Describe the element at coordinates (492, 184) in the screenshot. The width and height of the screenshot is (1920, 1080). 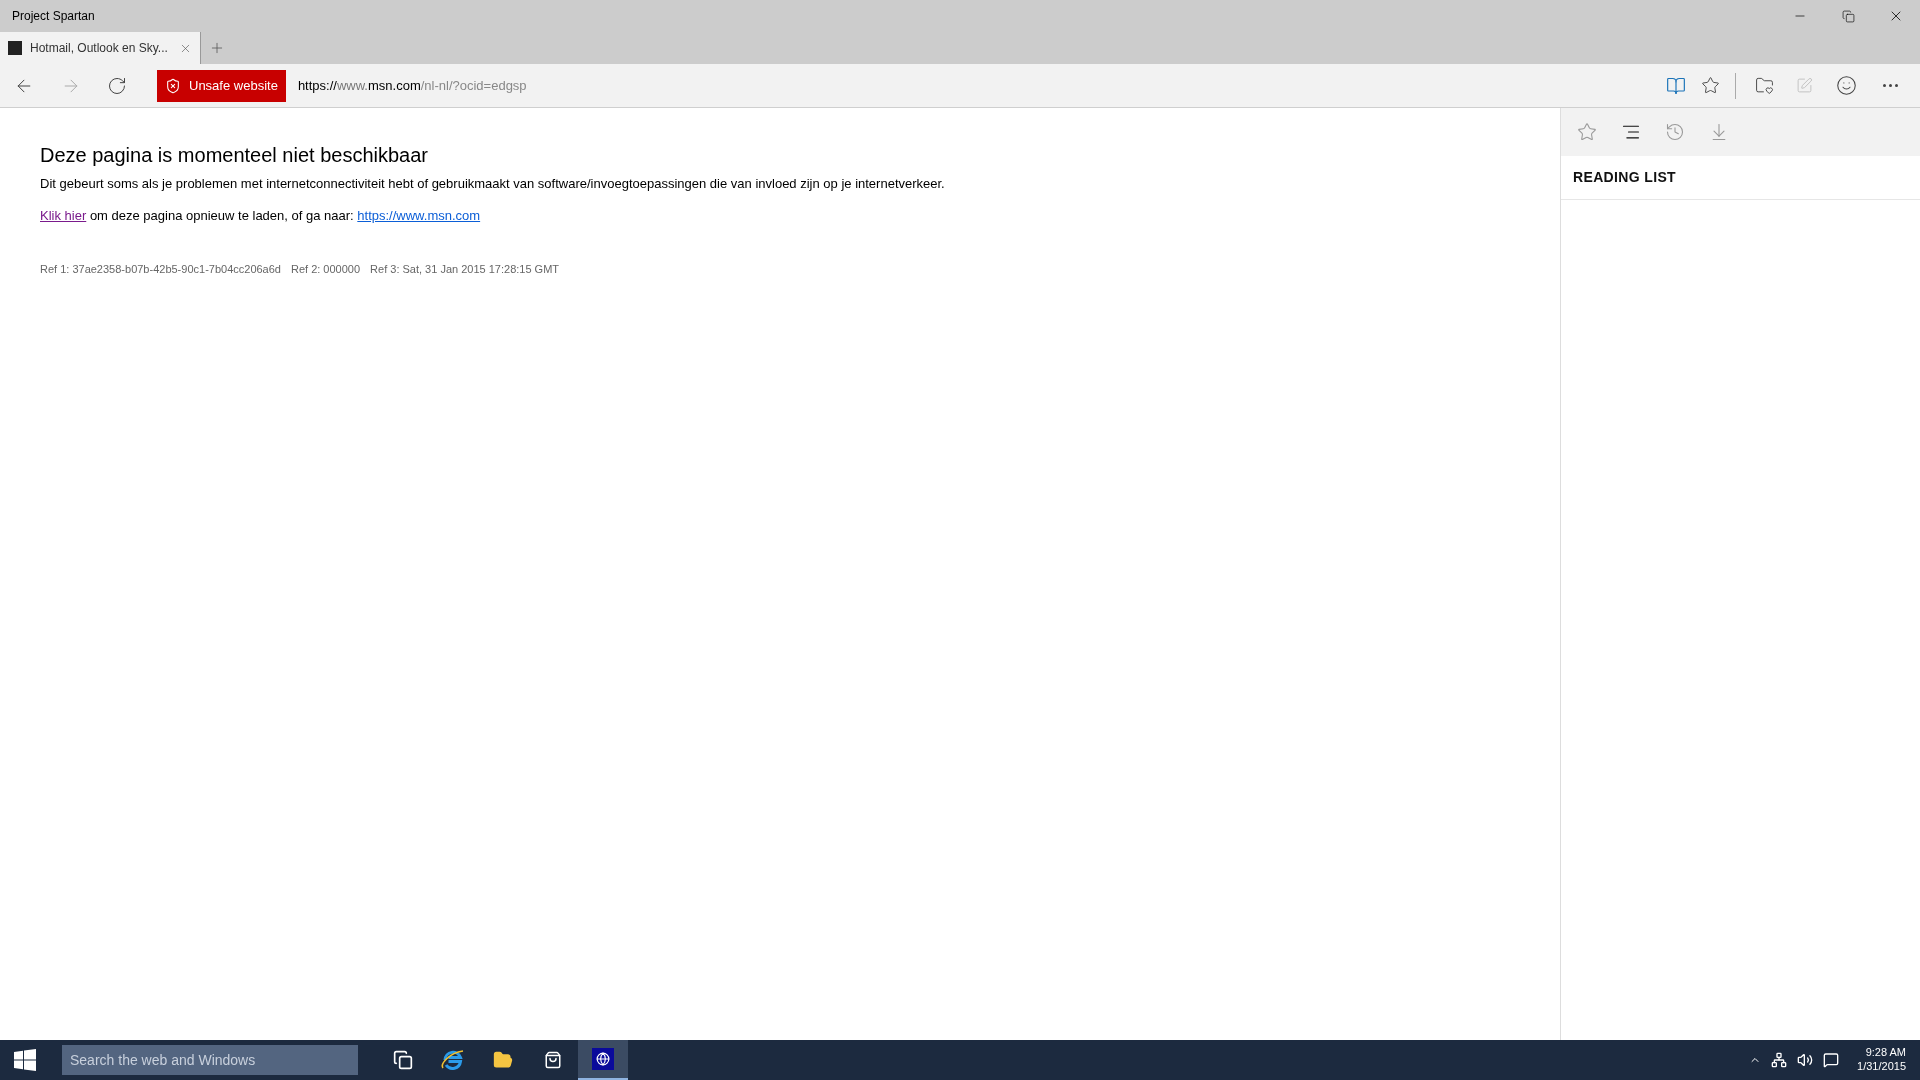
I see `error-message: Dit gebeurt soms als je problemen met internetconnectiviteit hebt of gebruikmaakt van software/invoegtoepassingen die van invloed zijn op je internetverkeer.` at that location.